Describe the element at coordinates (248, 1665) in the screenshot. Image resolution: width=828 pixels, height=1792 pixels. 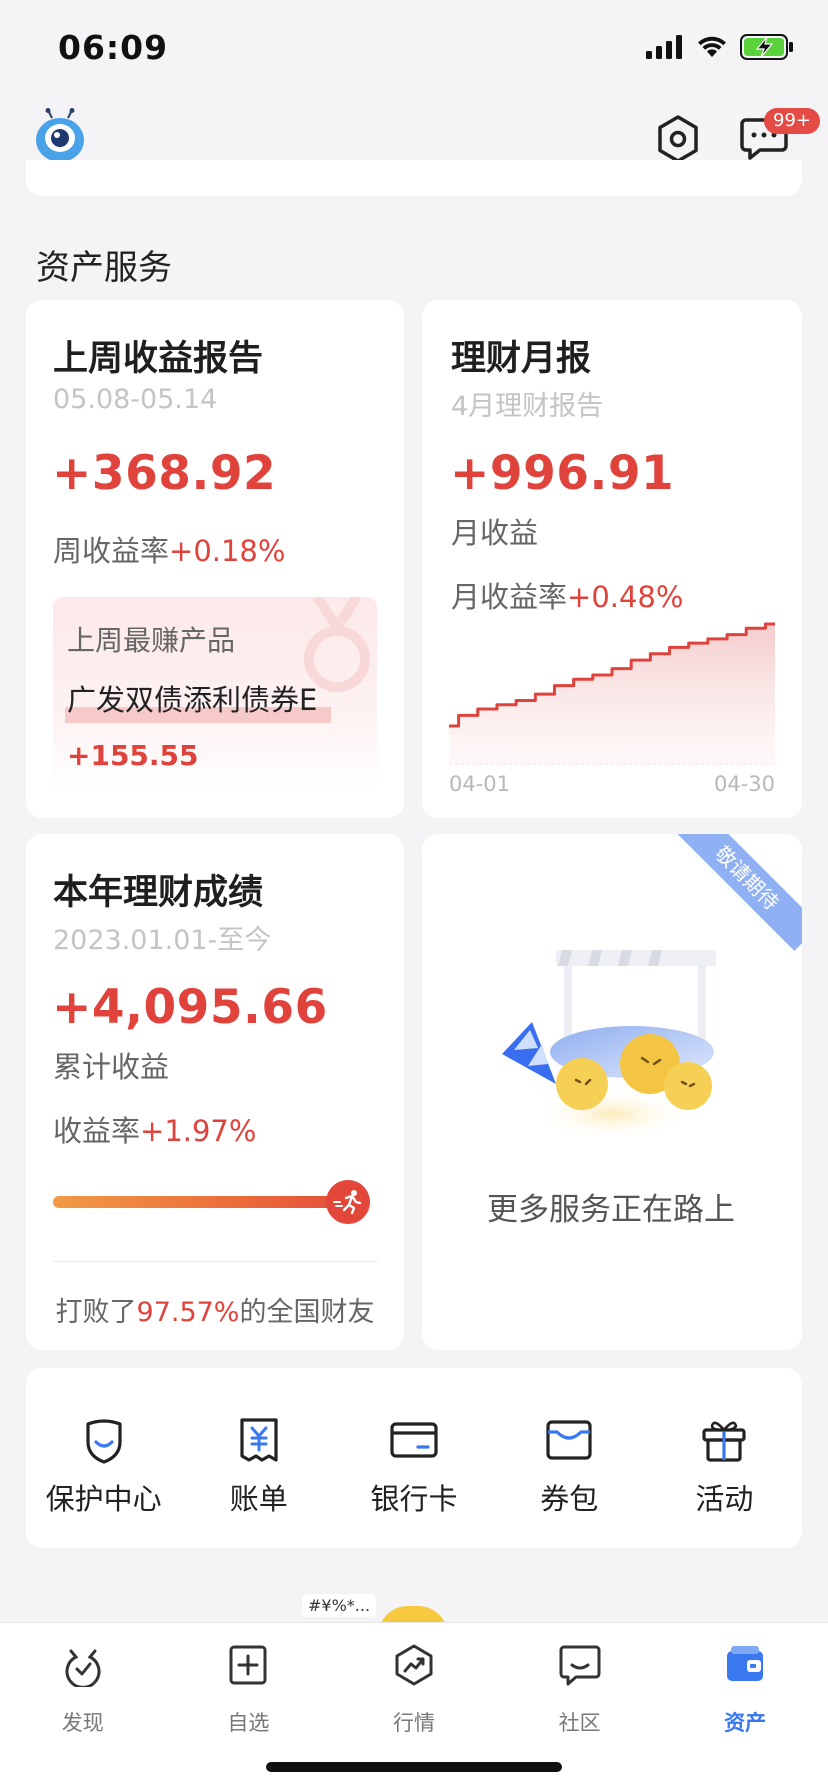
I see `watchlist-icon` at that location.